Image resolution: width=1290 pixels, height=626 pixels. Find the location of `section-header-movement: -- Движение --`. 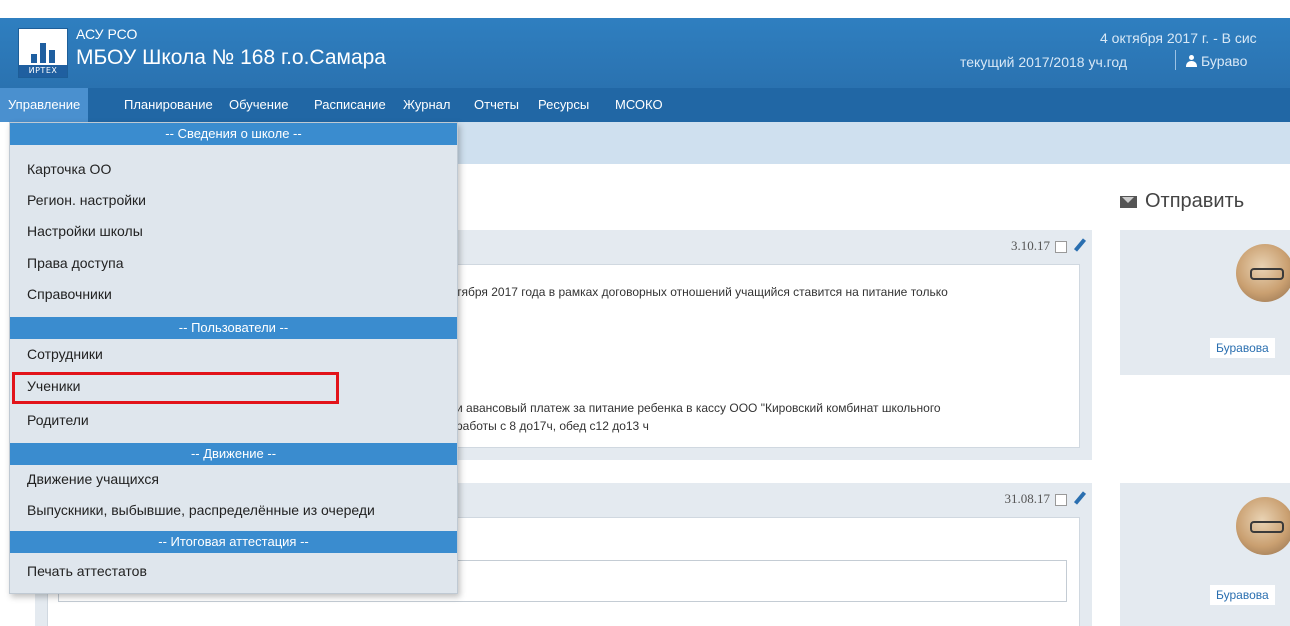

section-header-movement: -- Движение -- is located at coordinates (233, 454).